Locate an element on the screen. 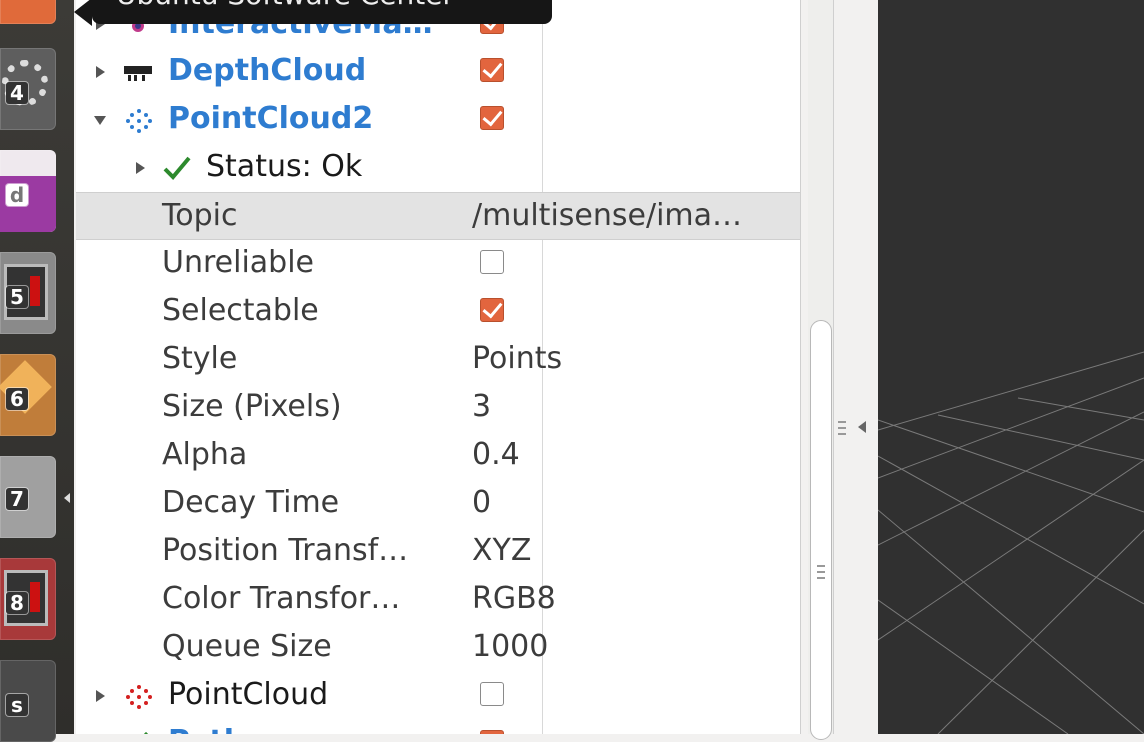 The image size is (1144, 742). ground-grid is located at coordinates (1011, 542).